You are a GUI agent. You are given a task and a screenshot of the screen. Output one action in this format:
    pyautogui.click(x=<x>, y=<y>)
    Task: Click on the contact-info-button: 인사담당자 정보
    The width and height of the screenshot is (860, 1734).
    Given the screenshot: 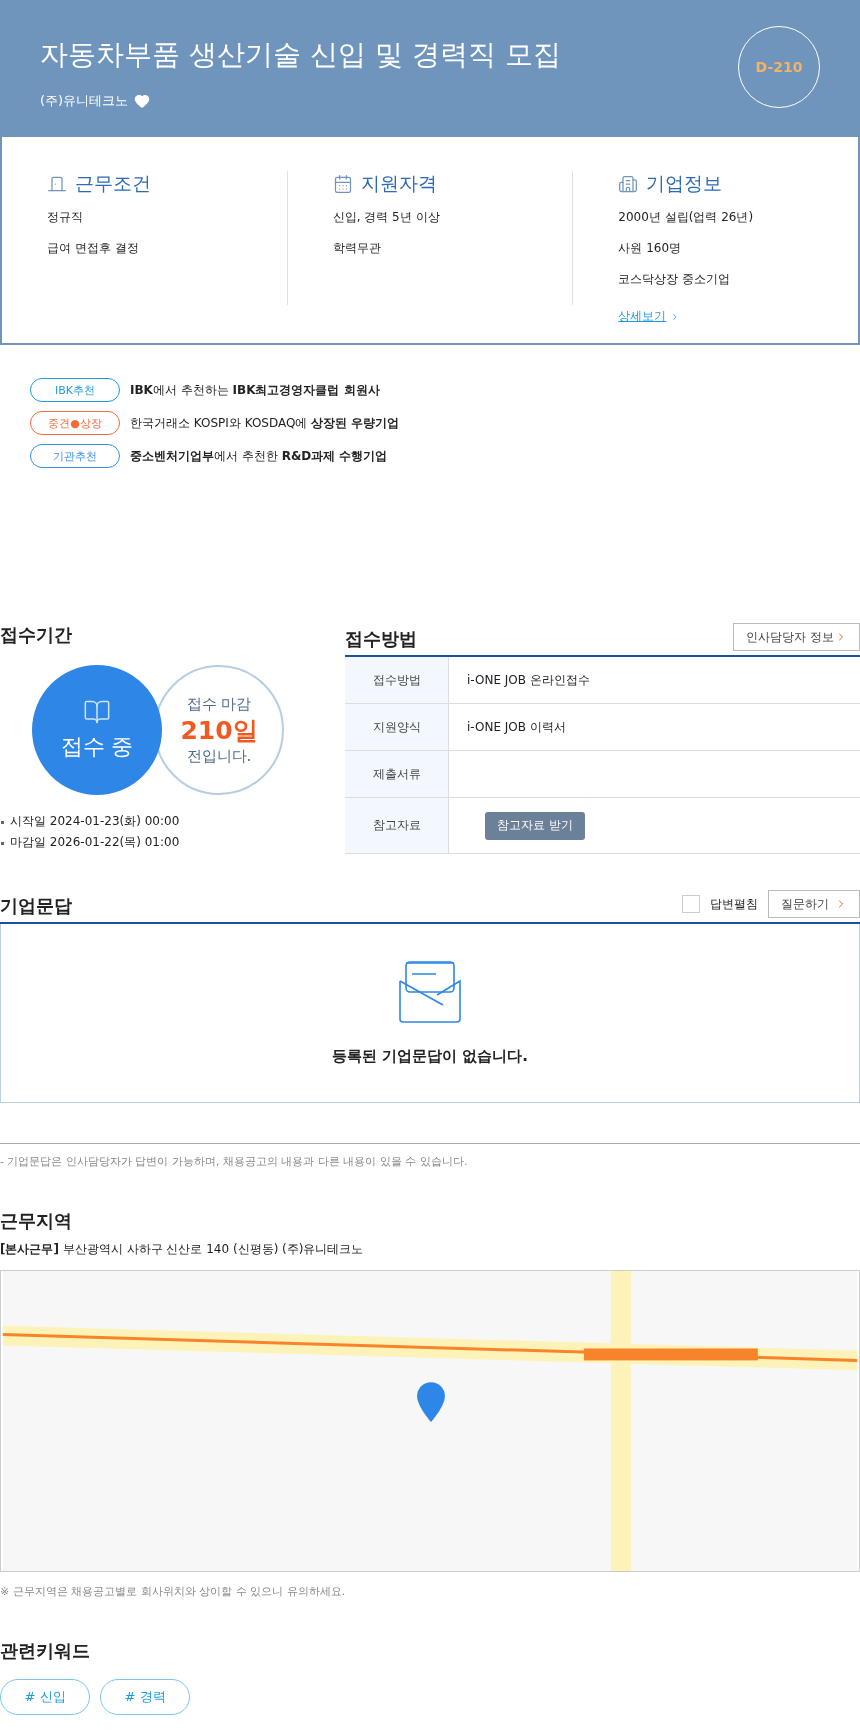 What is the action you would take?
    pyautogui.click(x=796, y=637)
    